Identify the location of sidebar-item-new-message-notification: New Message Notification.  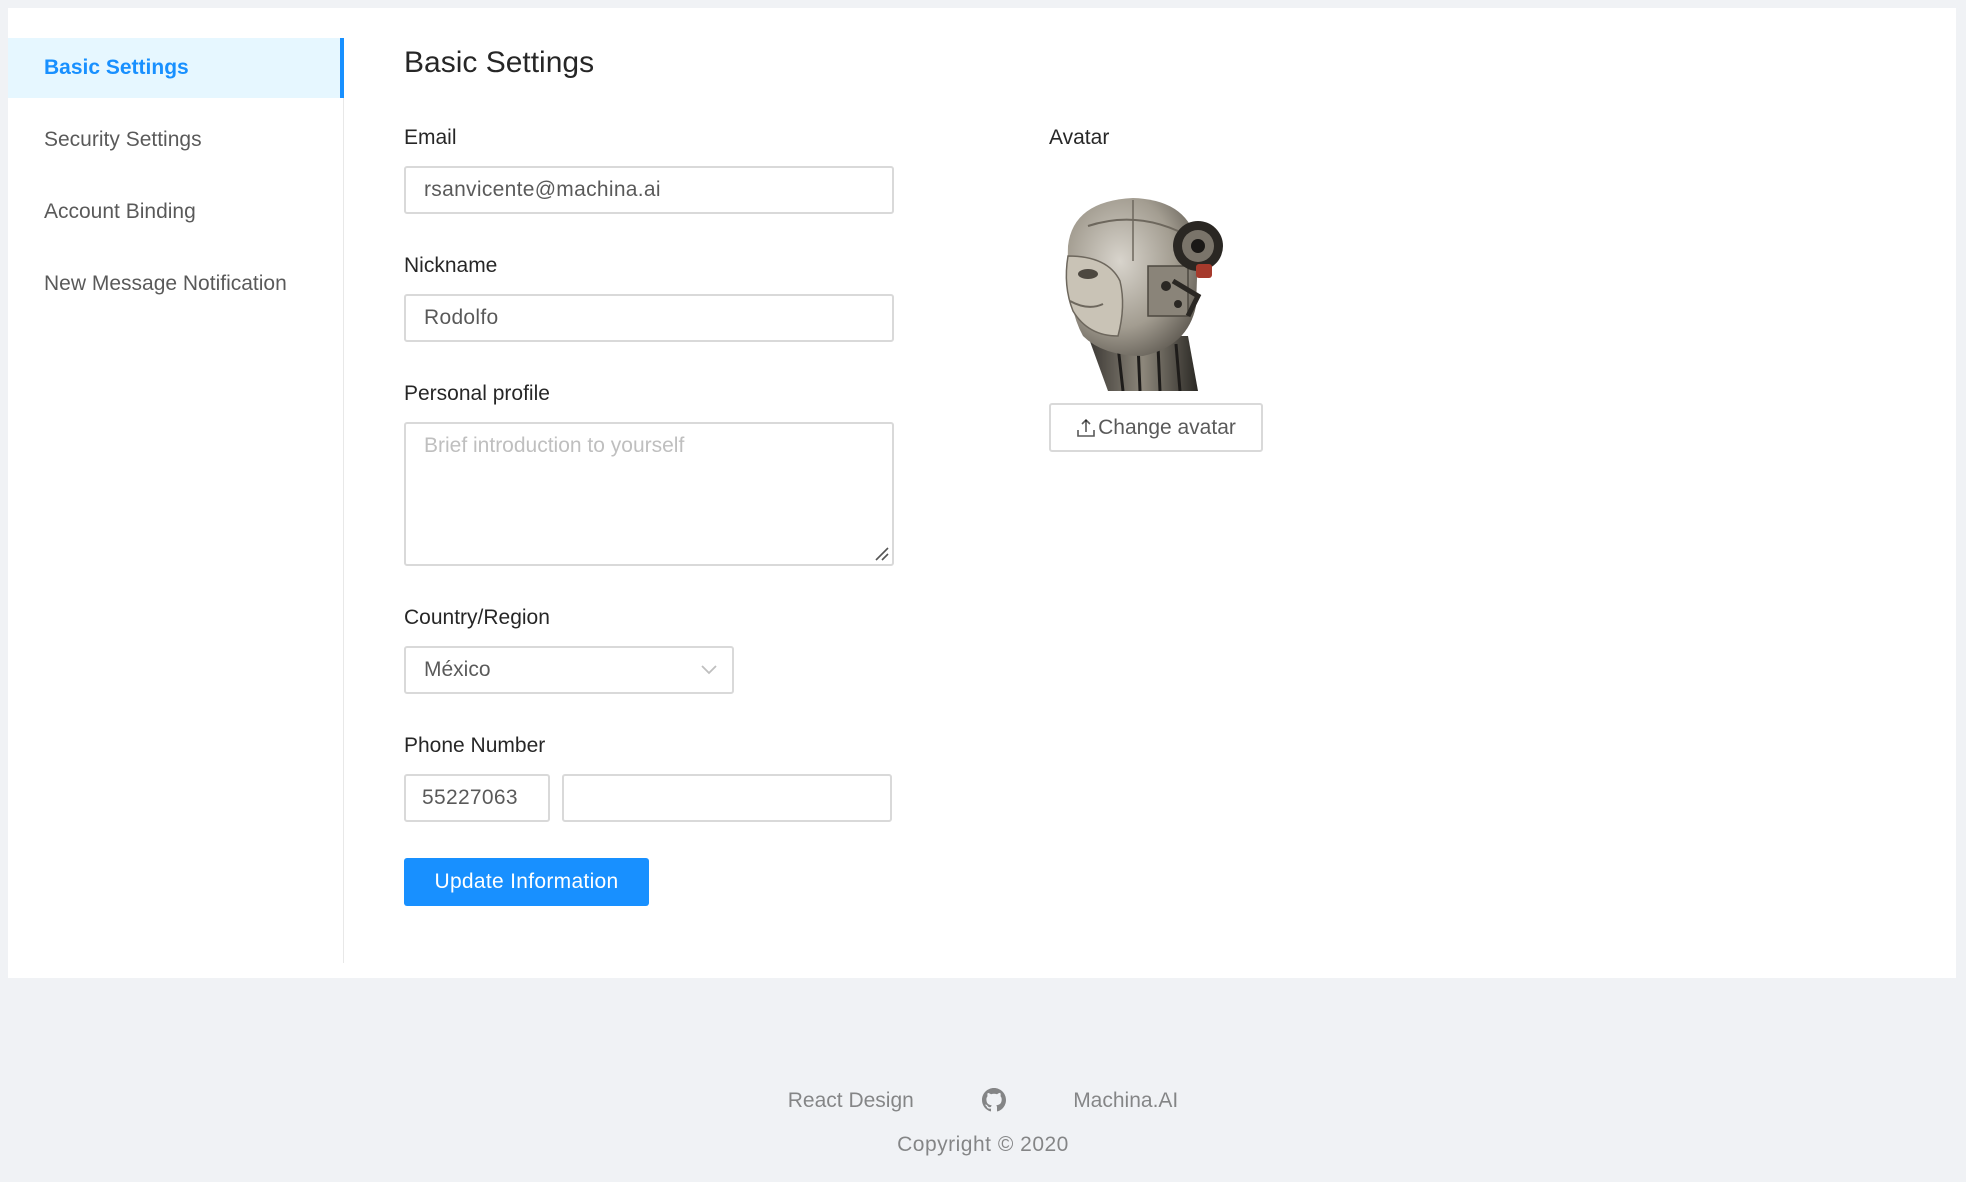
(175, 284).